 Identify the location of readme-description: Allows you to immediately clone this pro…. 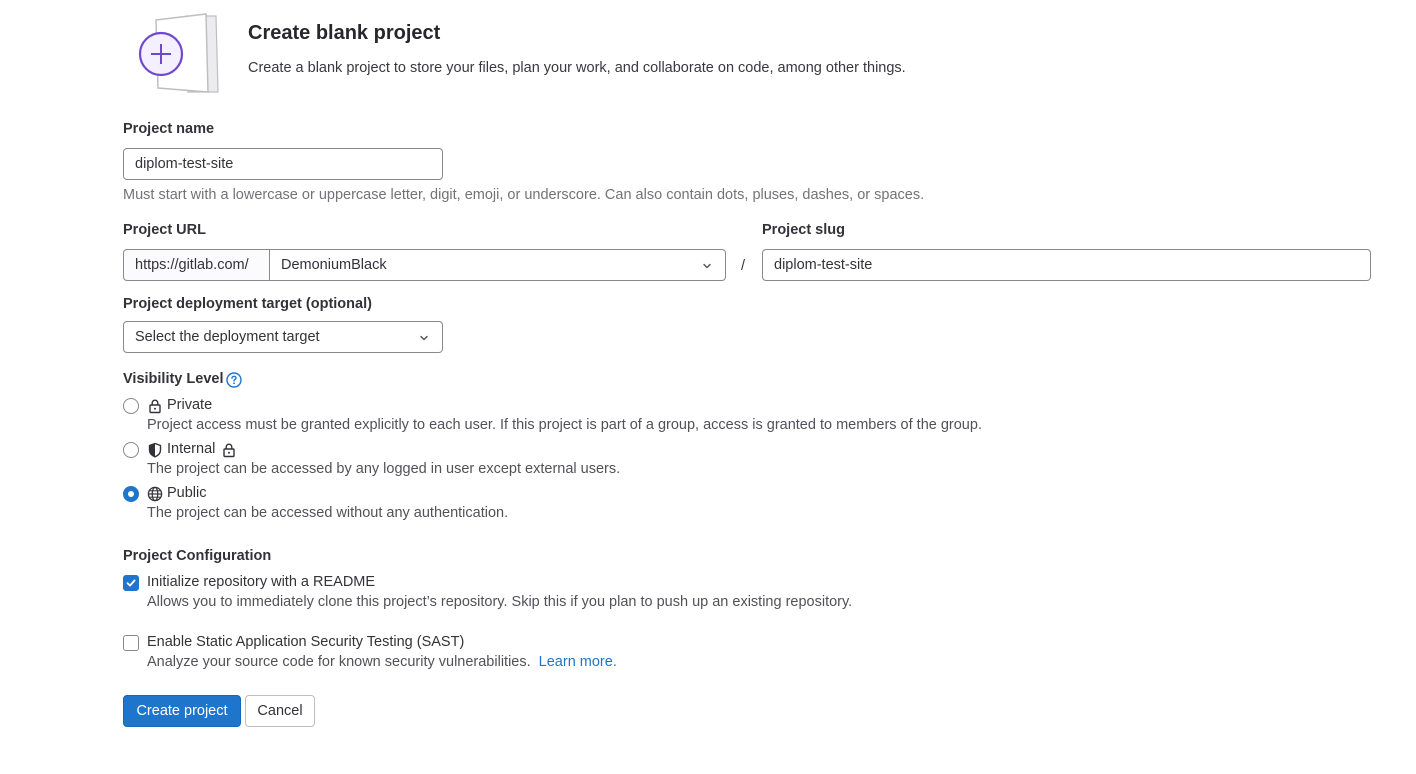
(500, 602).